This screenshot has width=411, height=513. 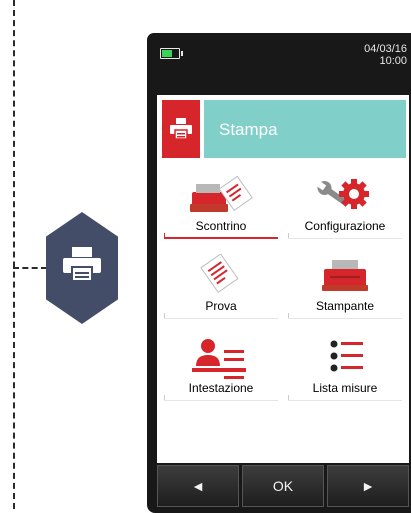 What do you see at coordinates (219, 359) in the screenshot?
I see `person-header-icon` at bounding box center [219, 359].